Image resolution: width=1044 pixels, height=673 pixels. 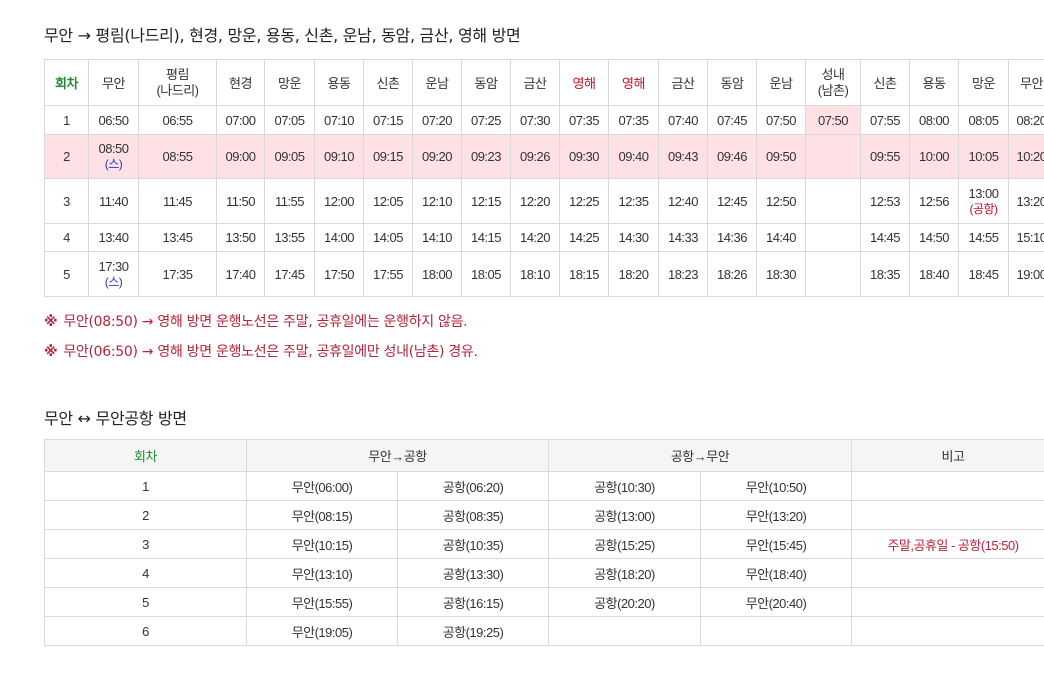 I want to click on time-cell: 08:50 (스), so click(x=113, y=156).